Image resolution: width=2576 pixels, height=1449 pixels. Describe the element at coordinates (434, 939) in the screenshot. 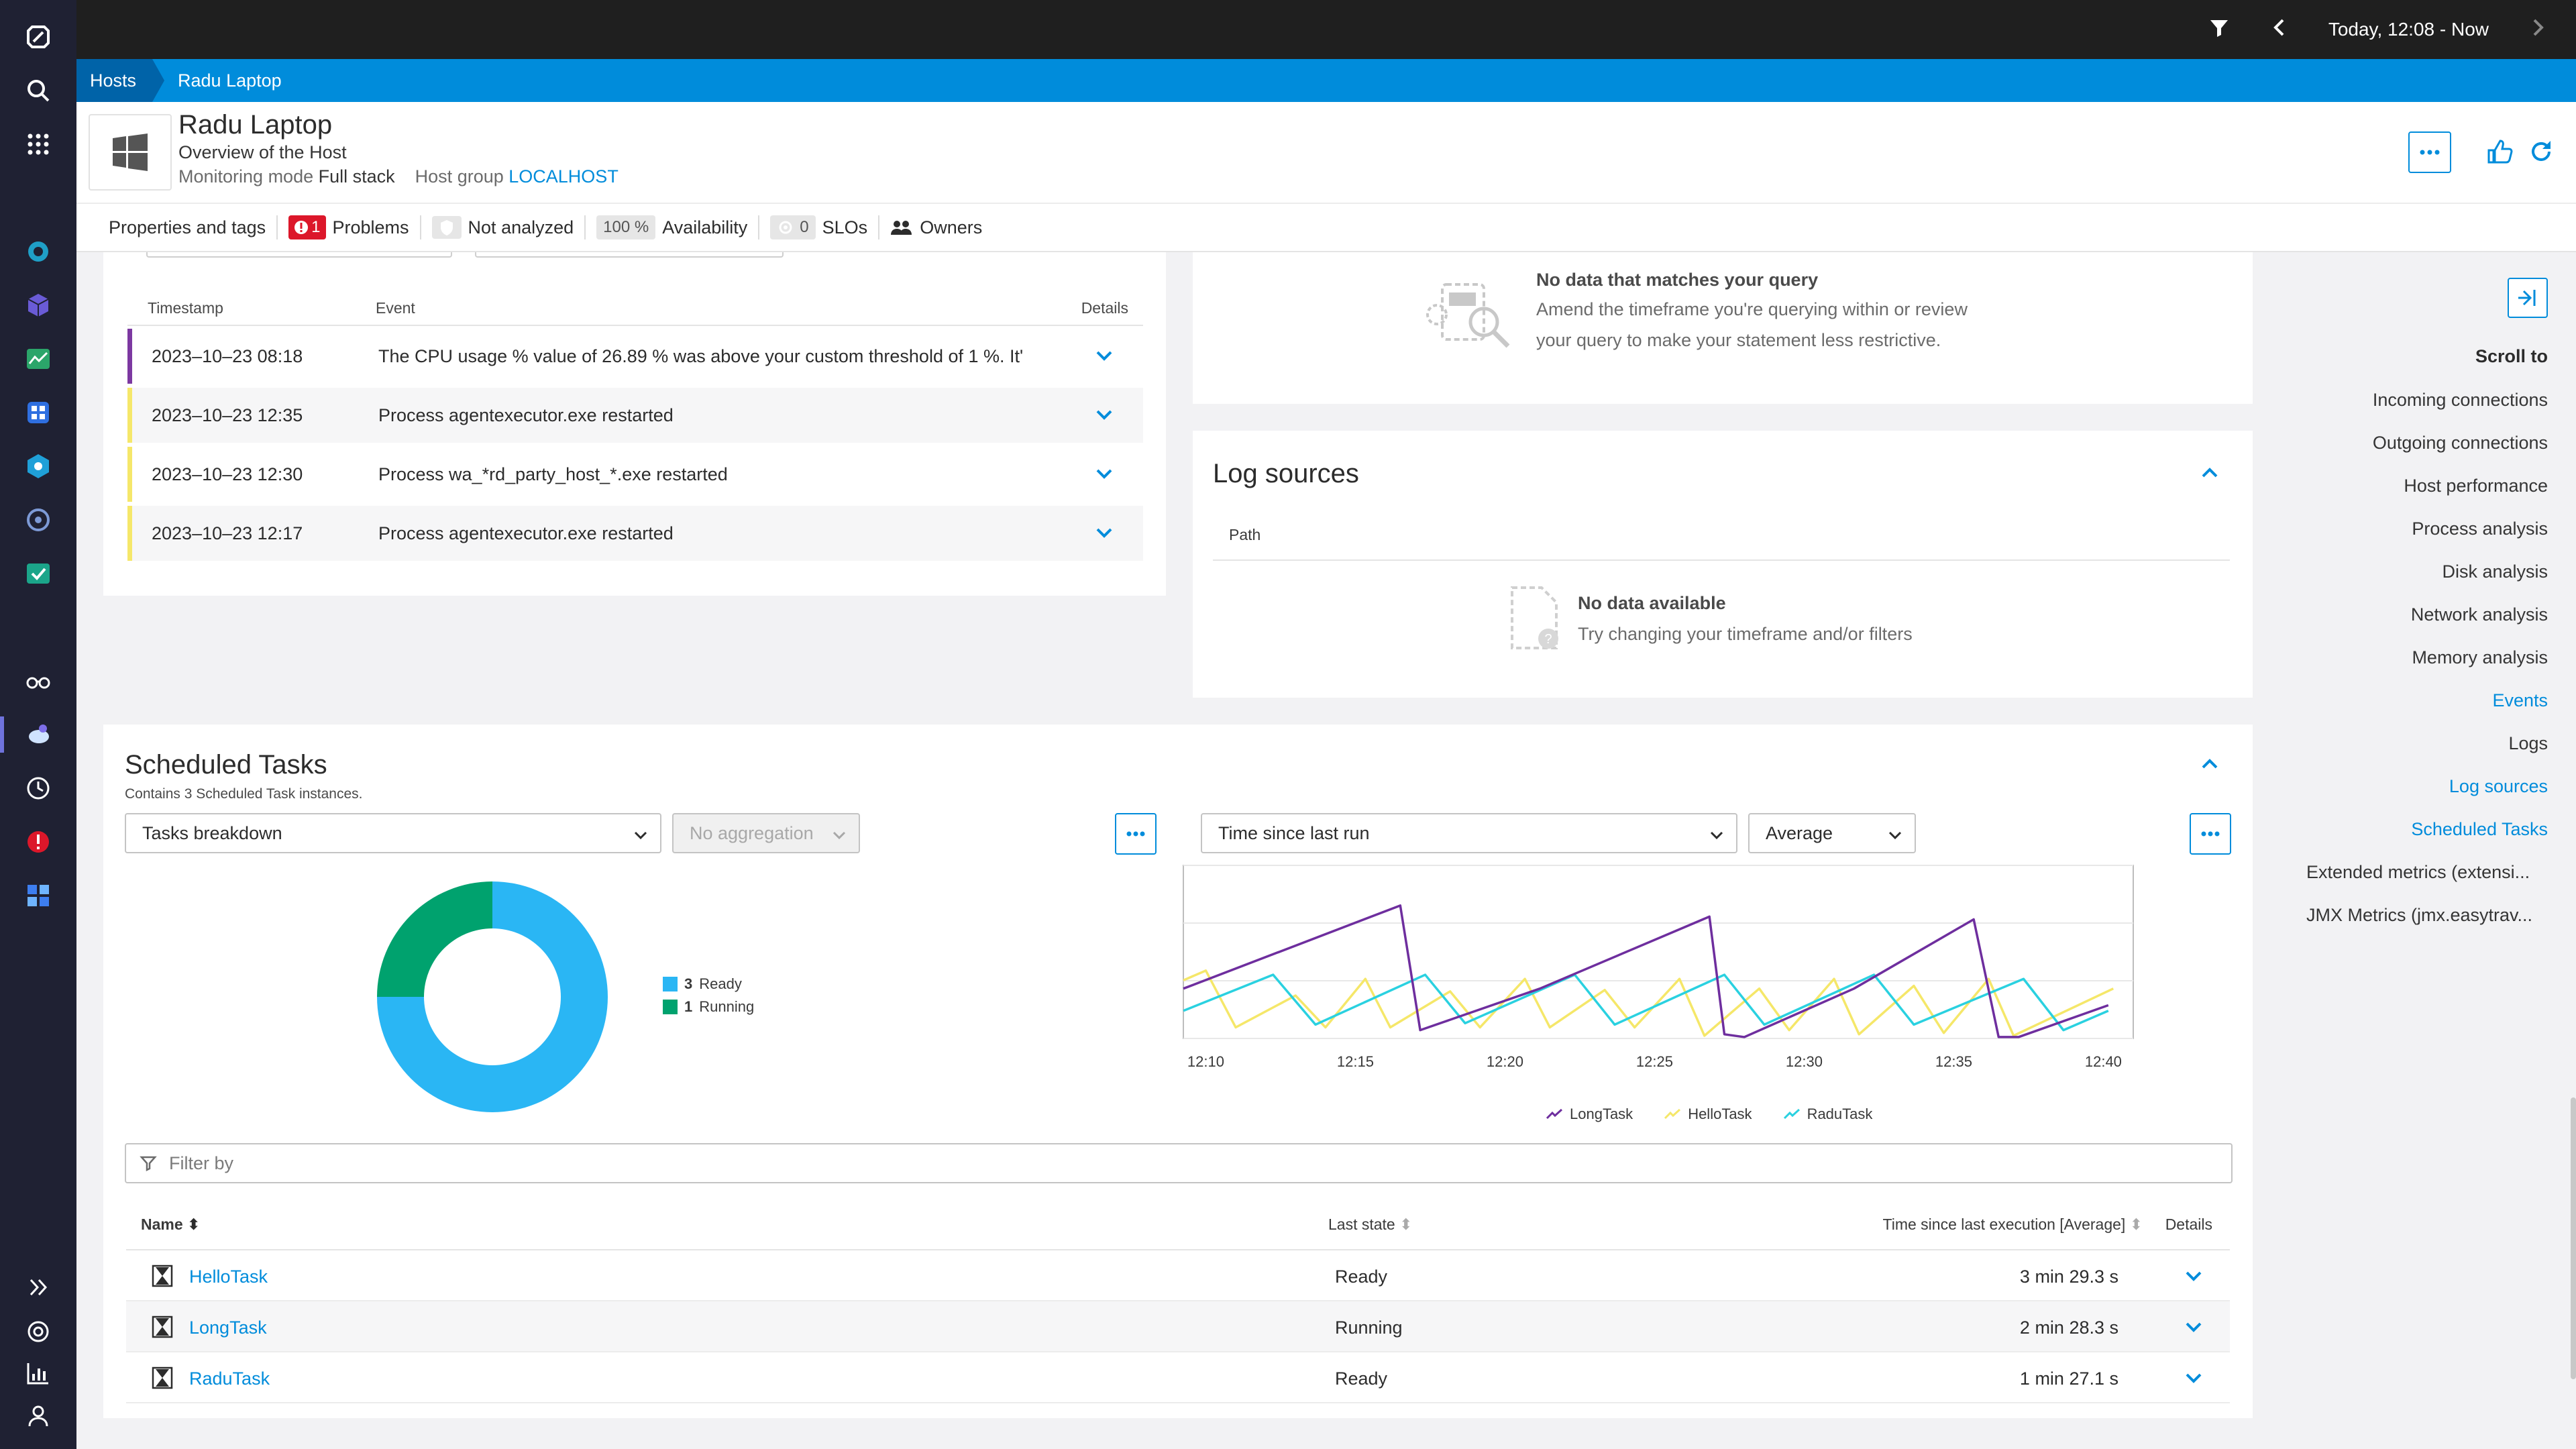

I see `donut-slice-running` at that location.